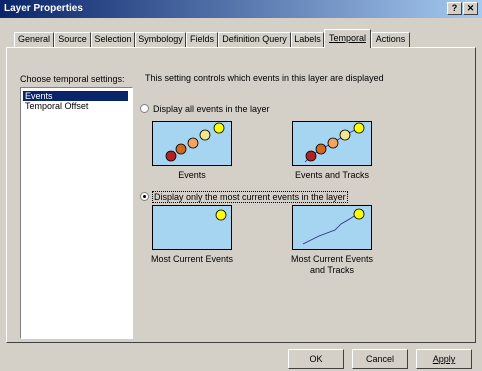  I want to click on events-graphic, so click(195, 142).